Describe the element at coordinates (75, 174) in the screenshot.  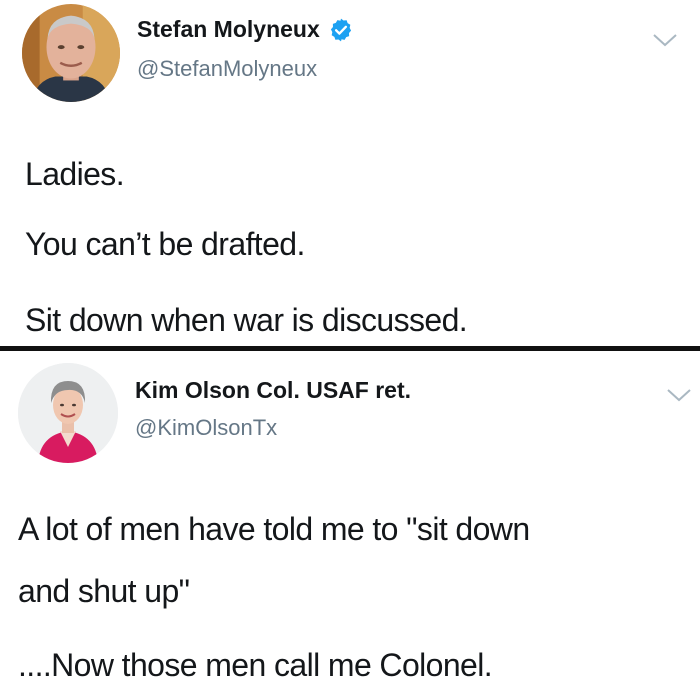
I see `tweet-text-line: Ladies.` at that location.